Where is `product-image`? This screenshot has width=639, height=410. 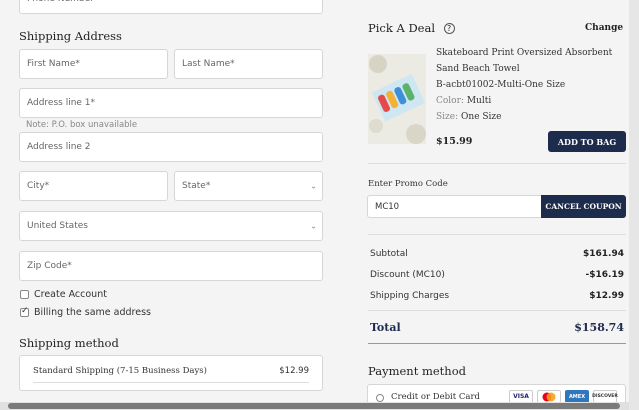 product-image is located at coordinates (397, 99).